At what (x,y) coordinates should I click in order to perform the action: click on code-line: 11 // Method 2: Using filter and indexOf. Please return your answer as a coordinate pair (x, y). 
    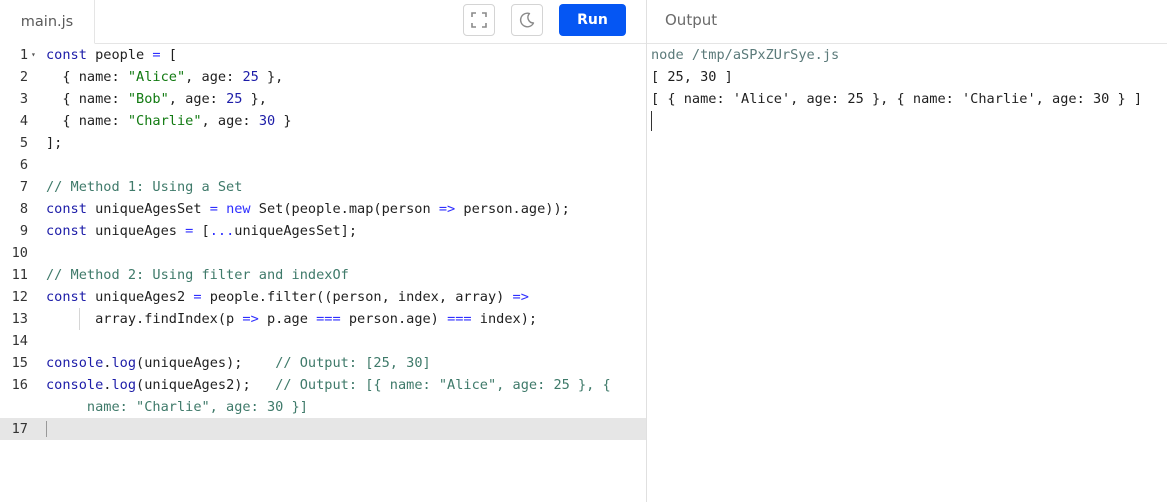
    Looking at the image, I should click on (323, 275).